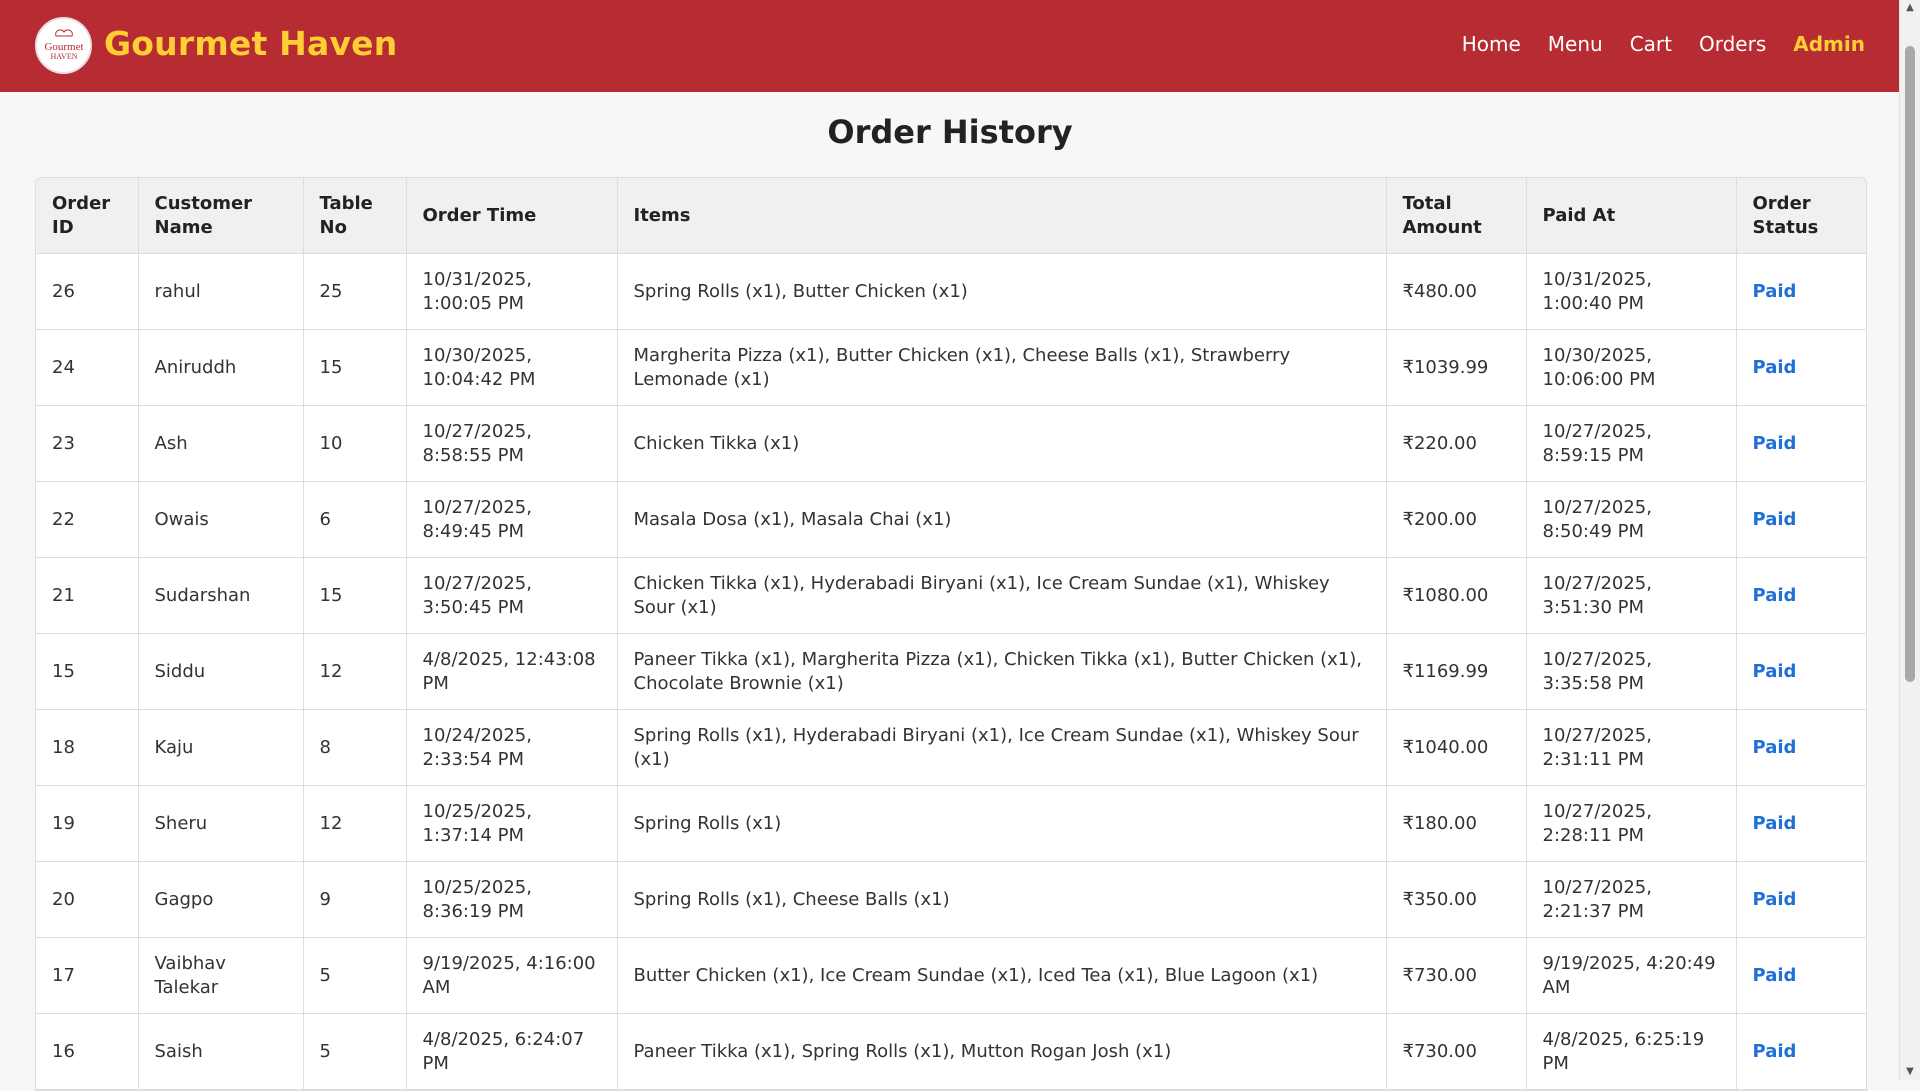  Describe the element at coordinates (1491, 44) in the screenshot. I see `nav-home: Home` at that location.